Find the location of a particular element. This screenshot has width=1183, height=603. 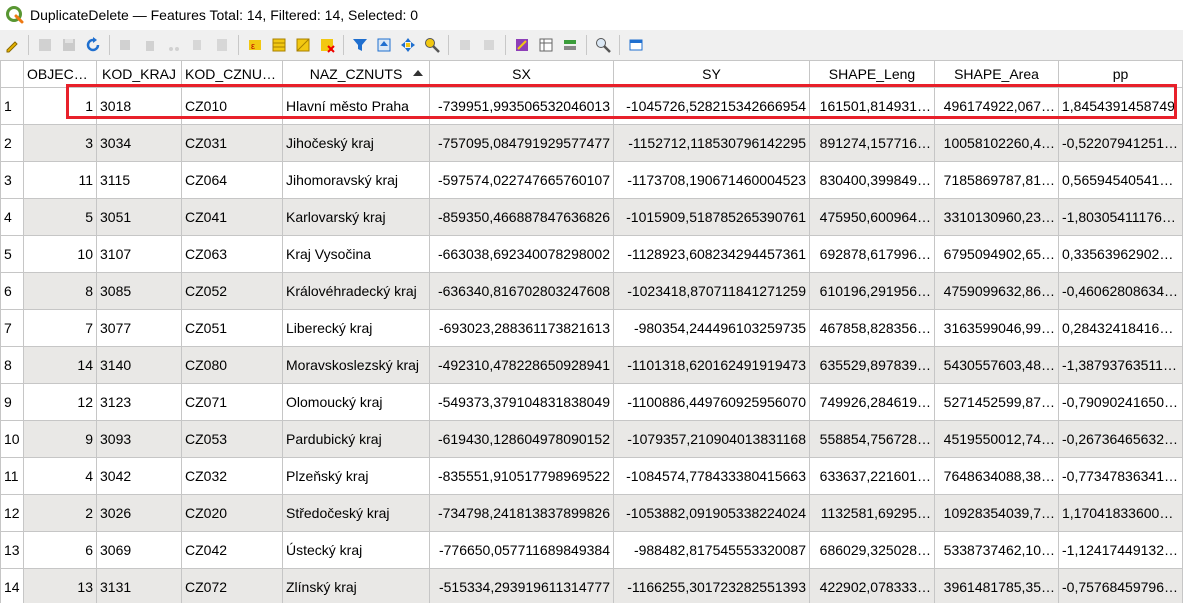

reload-button is located at coordinates (93, 45).